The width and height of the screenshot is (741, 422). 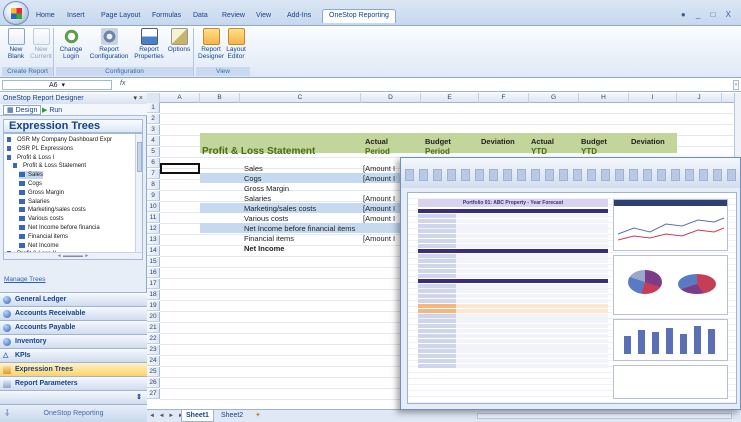 What do you see at coordinates (153, 372) in the screenshot?
I see `row-header: 25` at bounding box center [153, 372].